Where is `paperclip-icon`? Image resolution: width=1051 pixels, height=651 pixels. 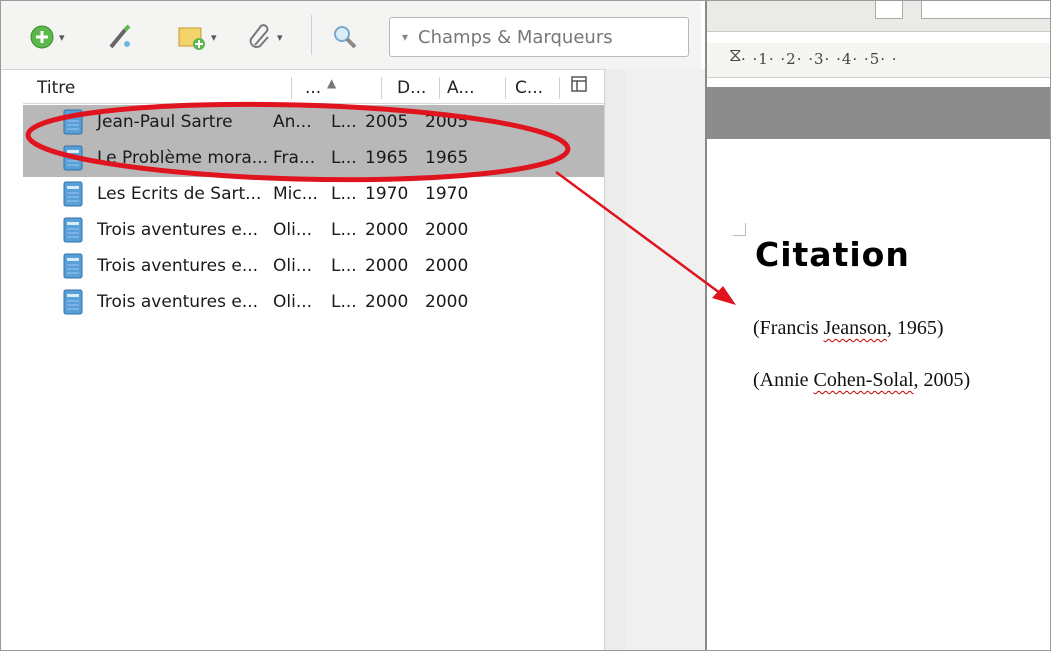 paperclip-icon is located at coordinates (259, 36).